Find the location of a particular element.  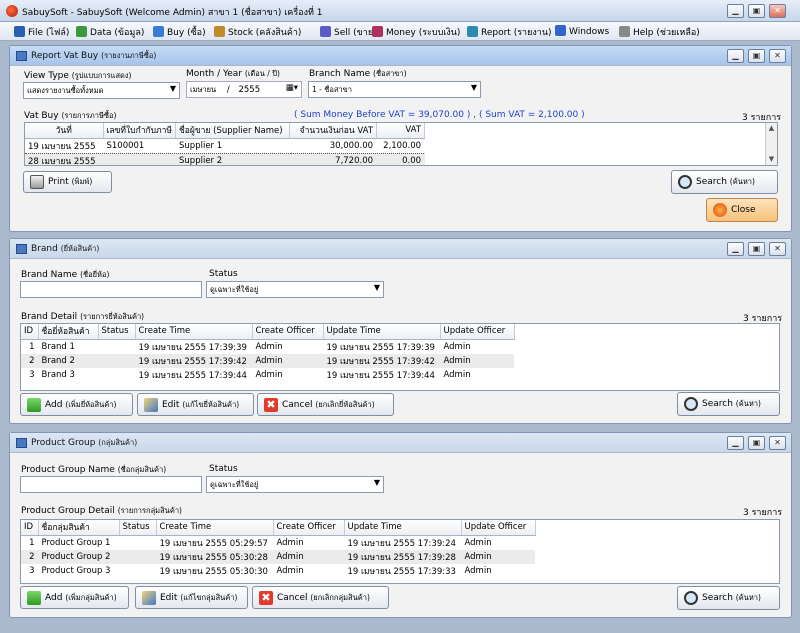

month-year-picker: เมษายน / 2555 ▦▾ is located at coordinates (244, 89).